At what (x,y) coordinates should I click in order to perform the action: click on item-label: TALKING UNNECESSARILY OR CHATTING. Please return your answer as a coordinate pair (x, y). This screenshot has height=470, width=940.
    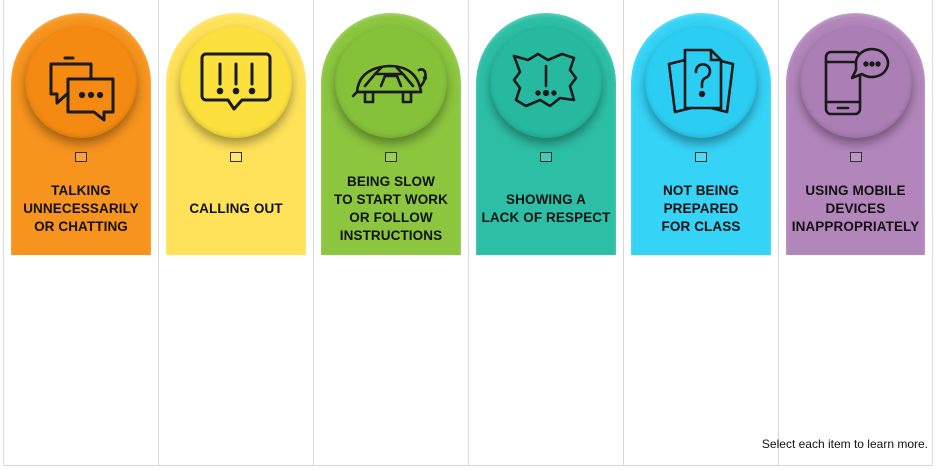
    Looking at the image, I should click on (81, 208).